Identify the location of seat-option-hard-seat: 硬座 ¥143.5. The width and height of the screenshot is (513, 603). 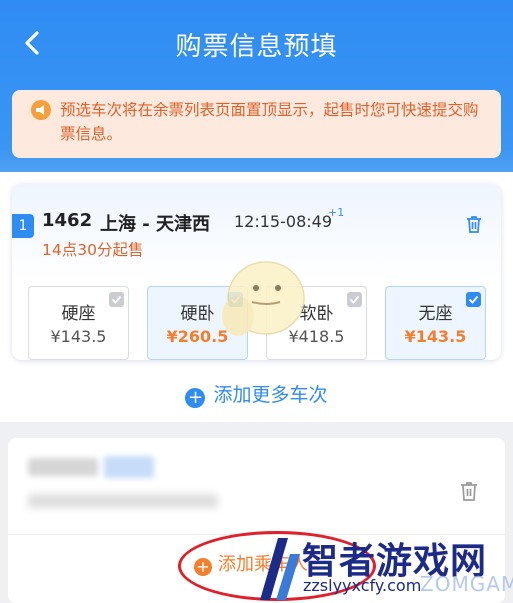
(78, 323).